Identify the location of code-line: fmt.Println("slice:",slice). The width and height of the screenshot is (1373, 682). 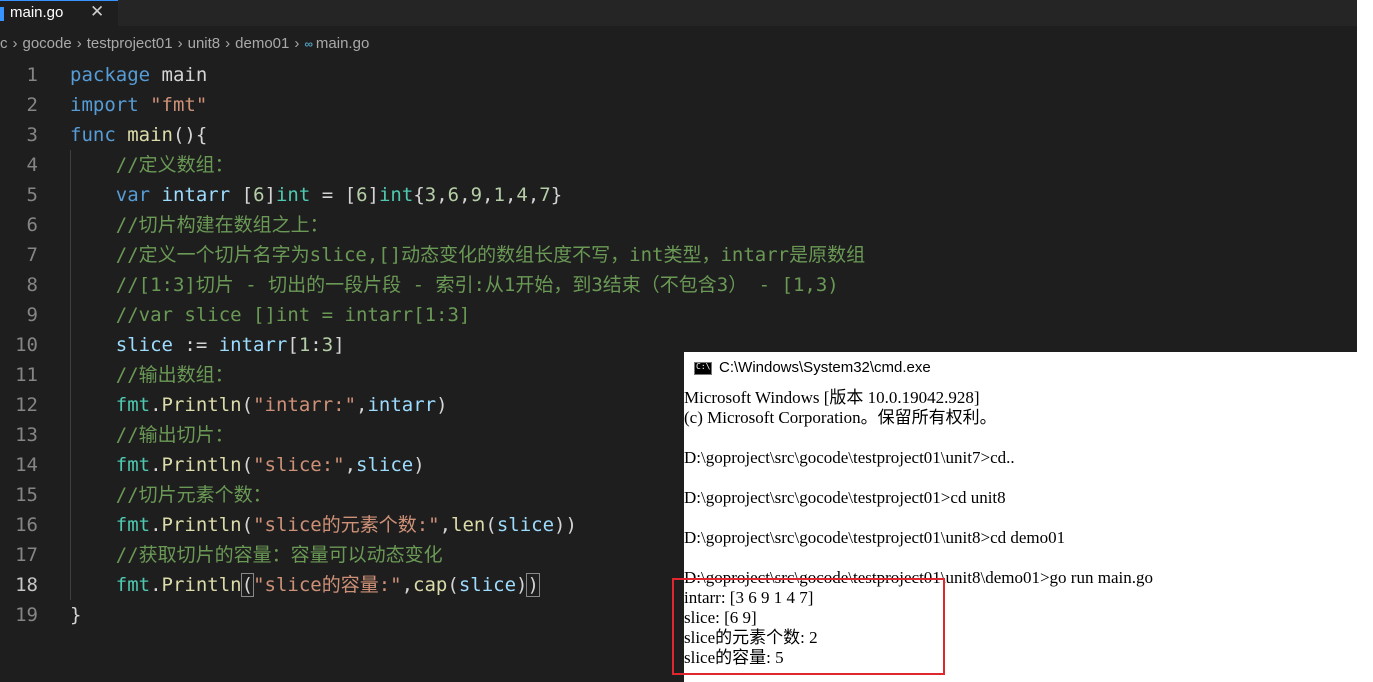
(270, 465).